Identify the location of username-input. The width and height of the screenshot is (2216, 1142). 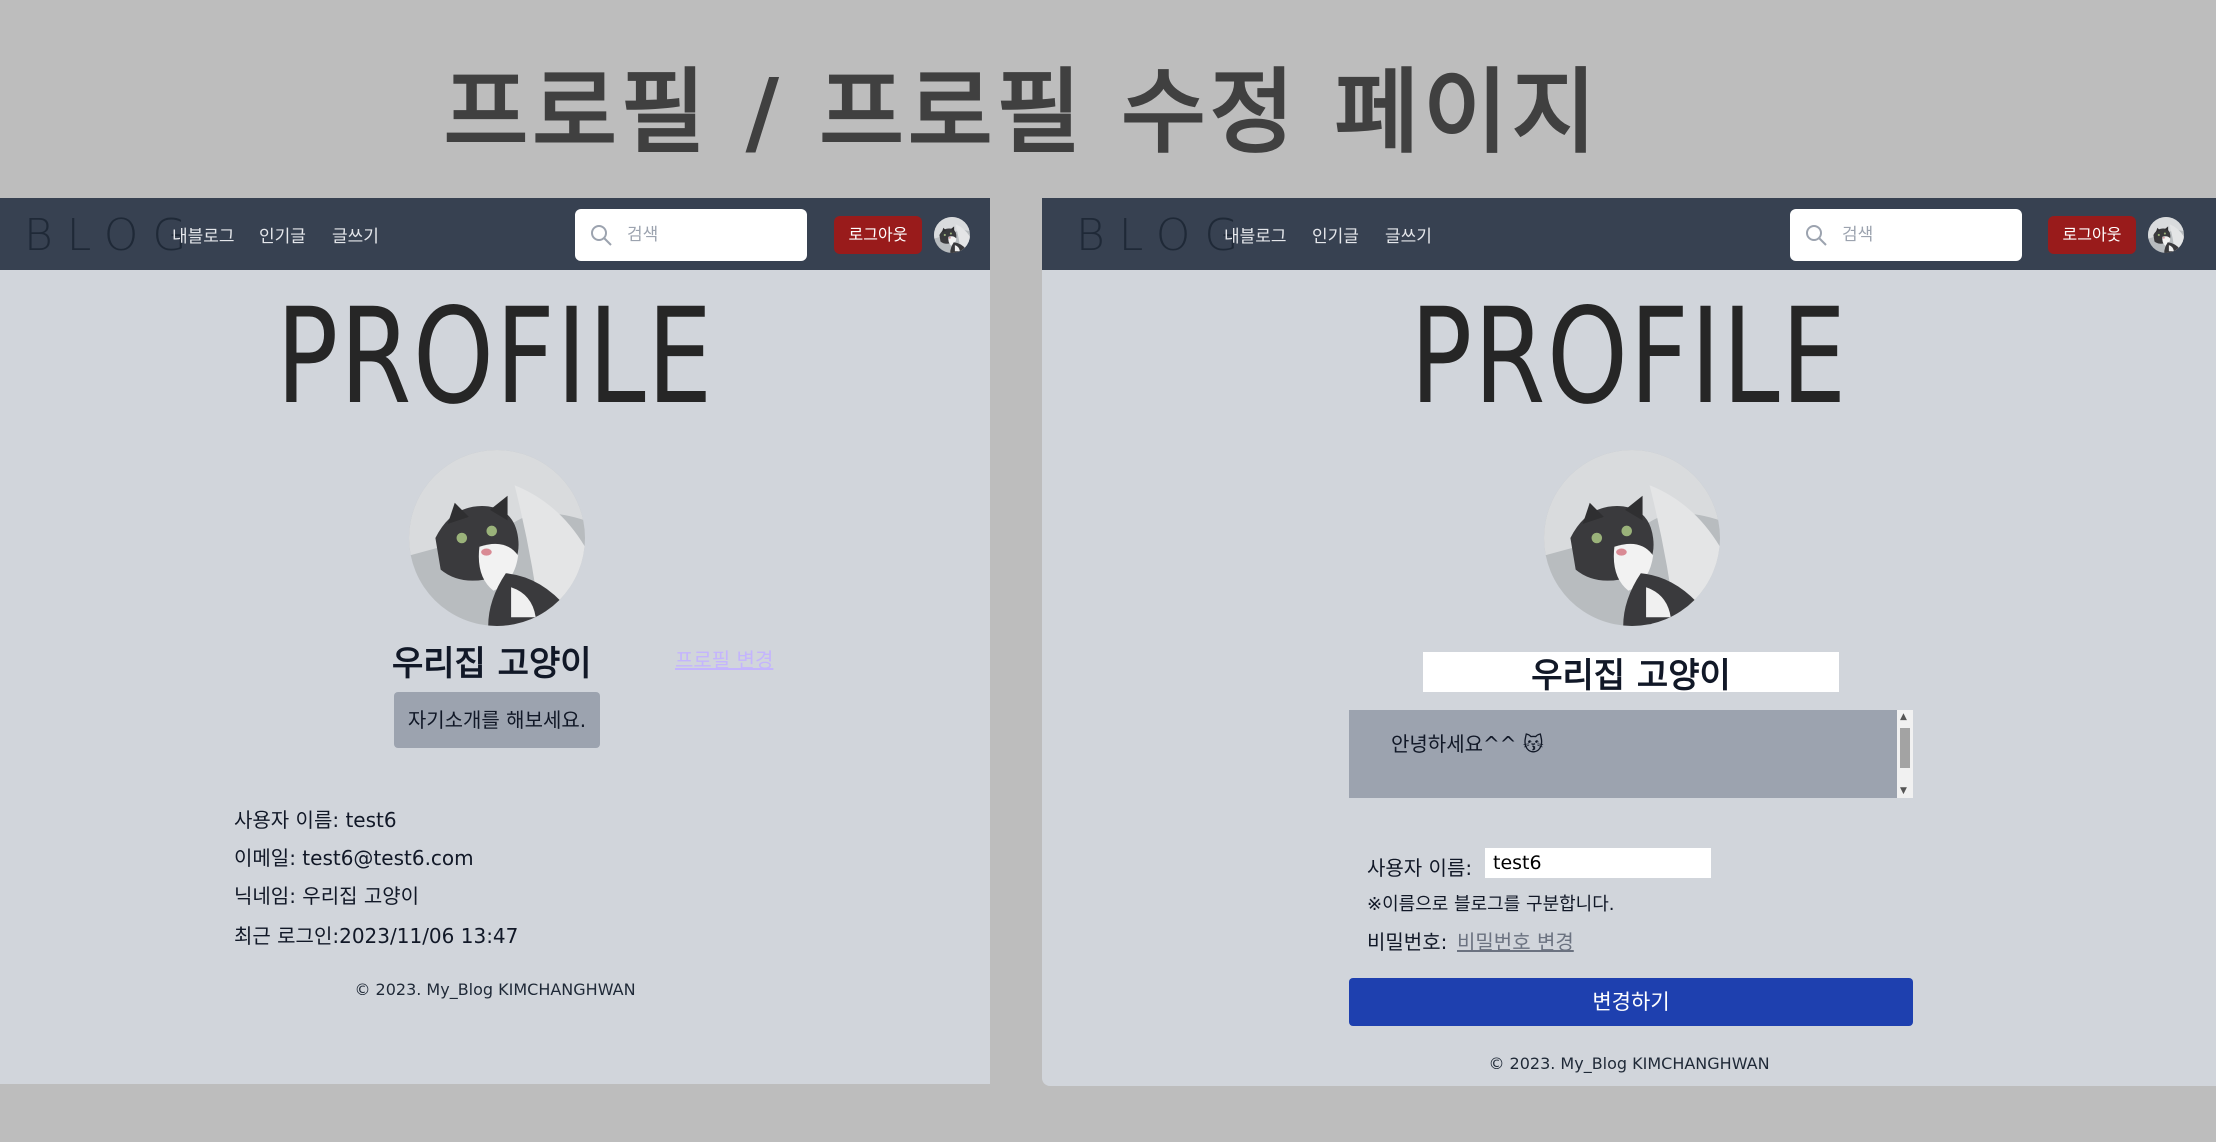
(1598, 863).